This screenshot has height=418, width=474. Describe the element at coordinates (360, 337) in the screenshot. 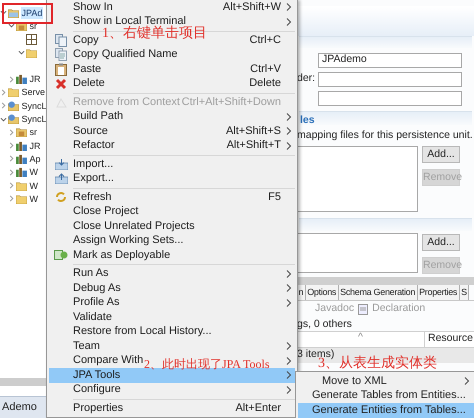

I see `sort-indicator: ^` at that location.